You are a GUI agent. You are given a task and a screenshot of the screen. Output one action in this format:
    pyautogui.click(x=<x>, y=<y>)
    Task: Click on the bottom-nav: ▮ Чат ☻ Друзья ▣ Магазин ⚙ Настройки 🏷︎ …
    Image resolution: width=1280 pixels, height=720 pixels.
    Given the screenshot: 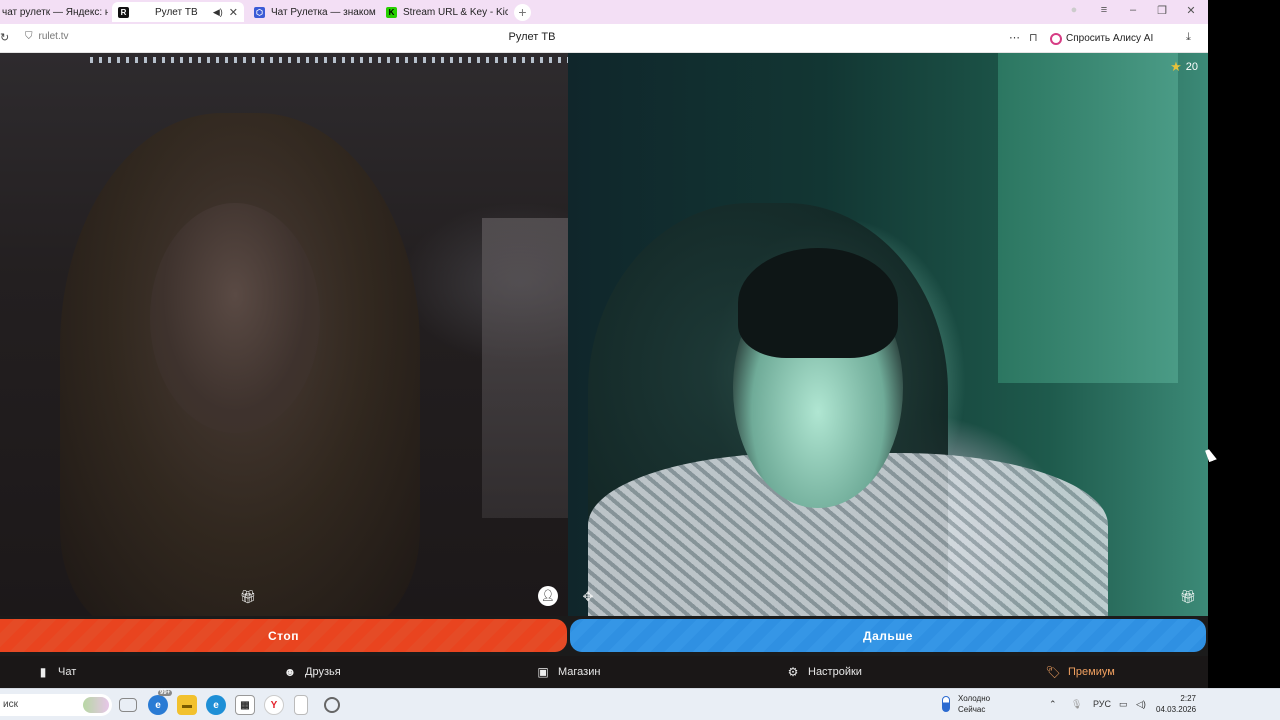 What is the action you would take?
    pyautogui.click(x=604, y=672)
    